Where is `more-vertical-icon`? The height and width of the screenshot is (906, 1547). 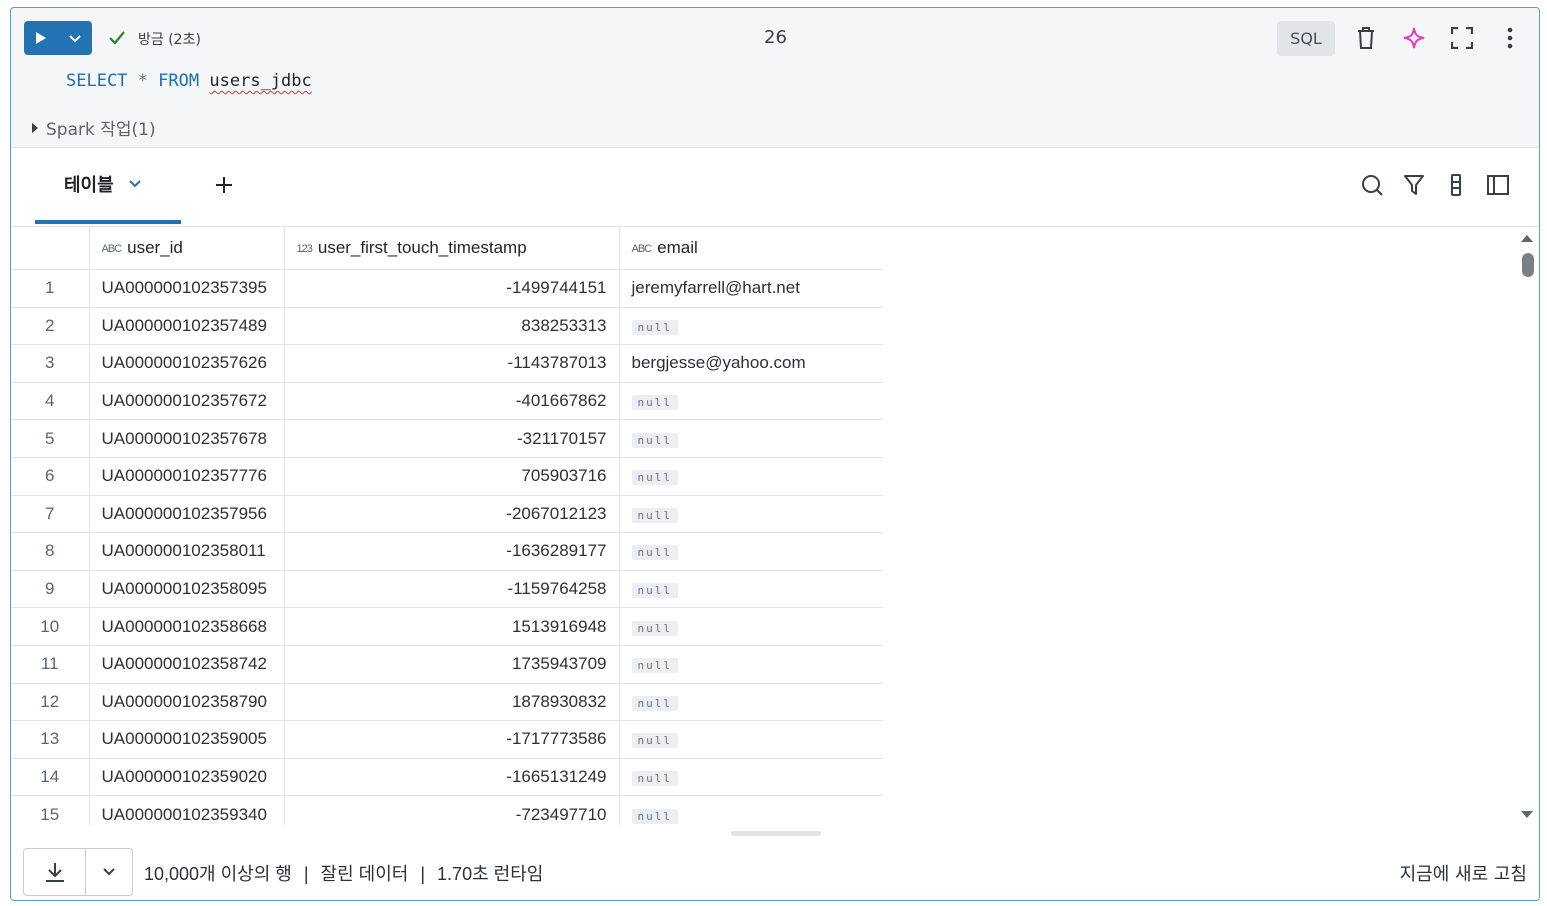
more-vertical-icon is located at coordinates (1510, 38).